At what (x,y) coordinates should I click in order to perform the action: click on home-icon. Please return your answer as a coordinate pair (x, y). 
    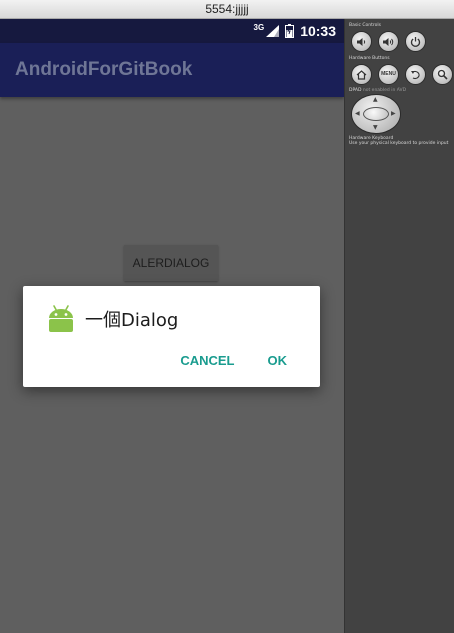
    Looking at the image, I should click on (361, 74).